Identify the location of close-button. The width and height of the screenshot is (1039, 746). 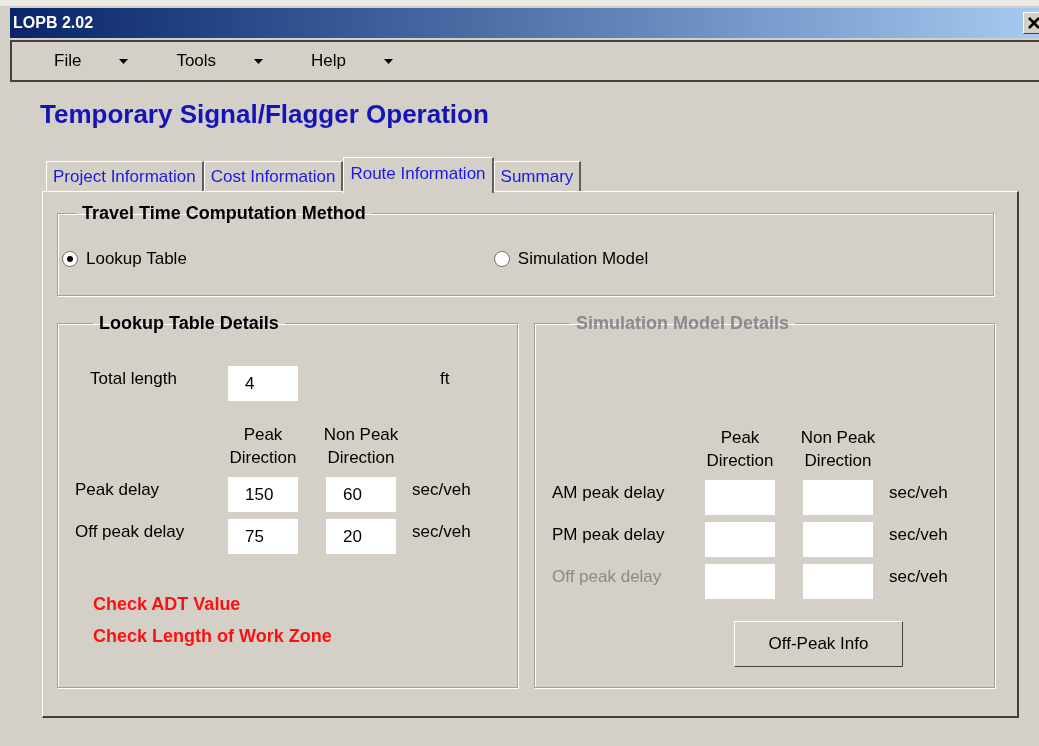
(1031, 23).